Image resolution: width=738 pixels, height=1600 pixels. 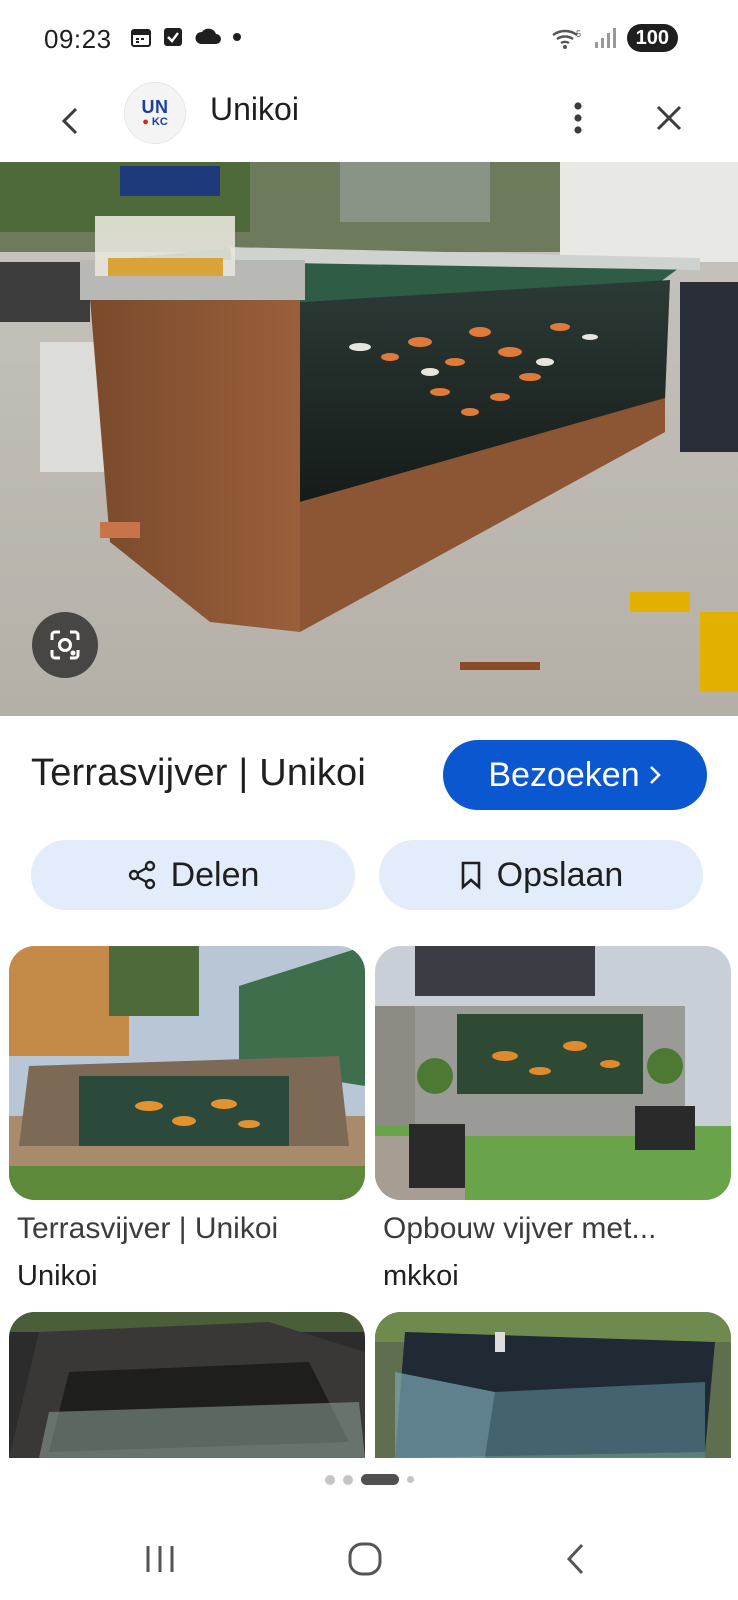 I want to click on close-button, so click(x=669, y=118).